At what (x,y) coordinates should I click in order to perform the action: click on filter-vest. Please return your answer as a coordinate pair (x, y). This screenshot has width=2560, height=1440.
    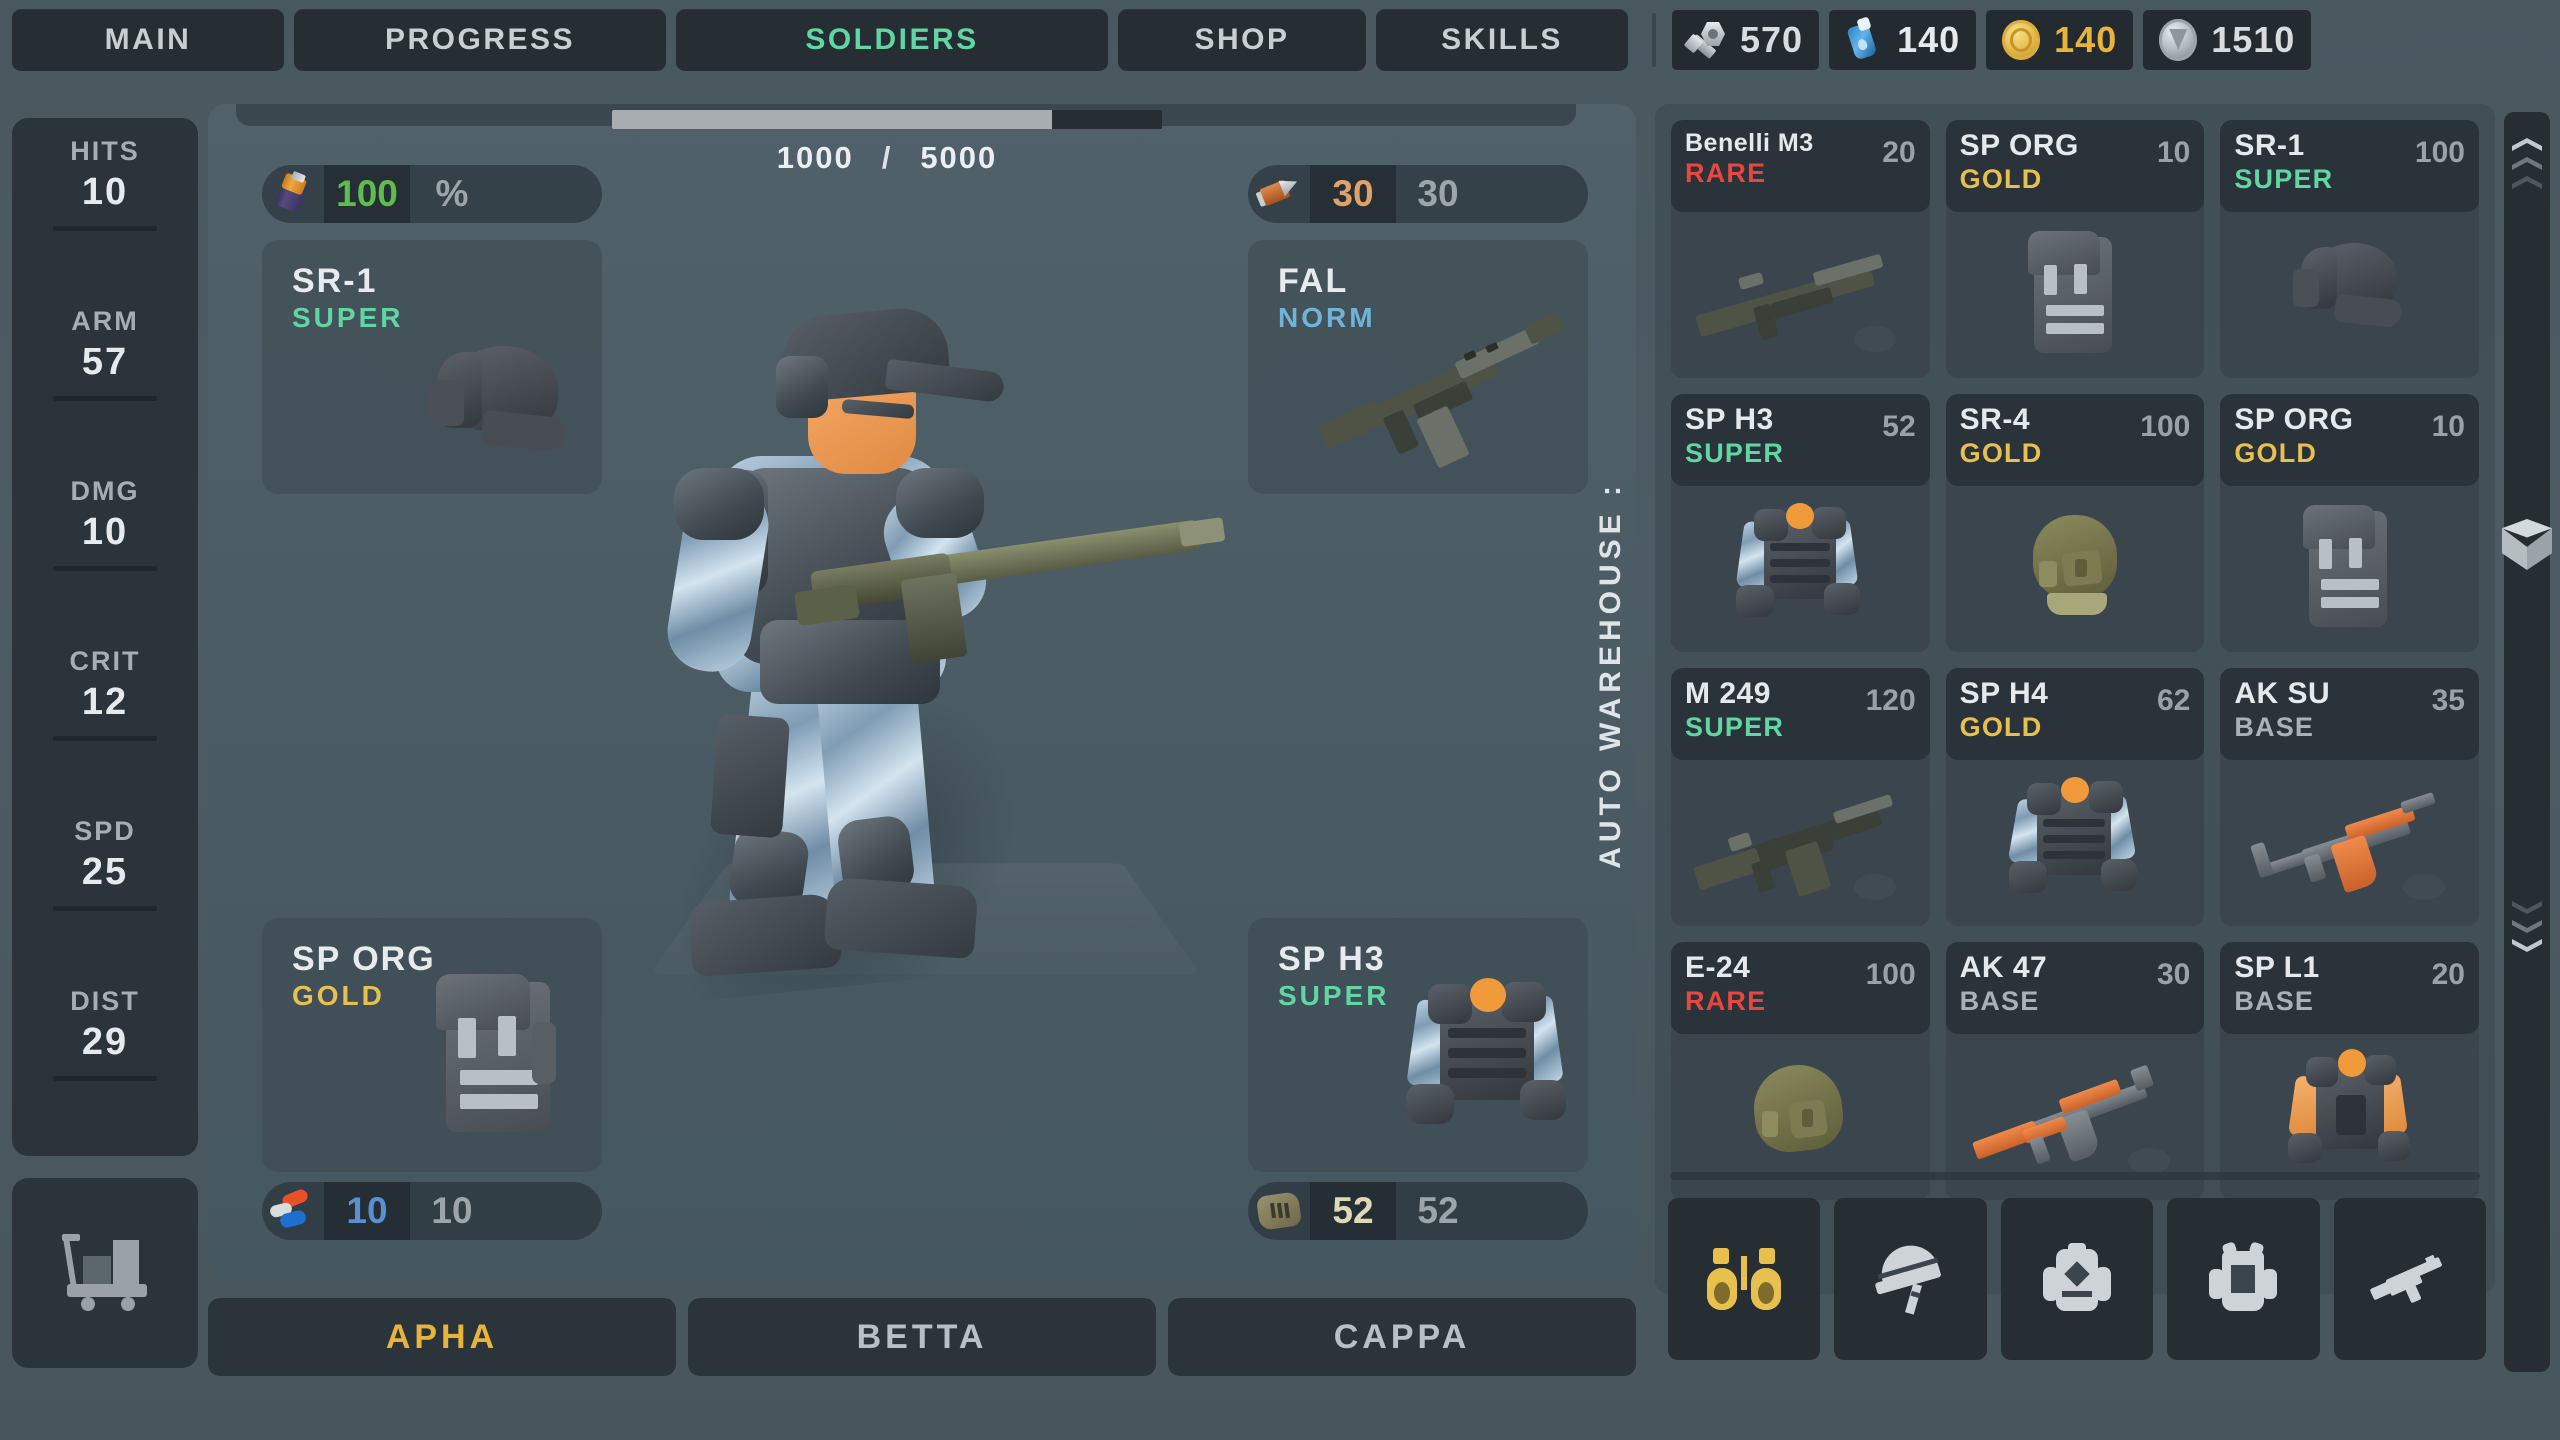
    Looking at the image, I should click on (2243, 1279).